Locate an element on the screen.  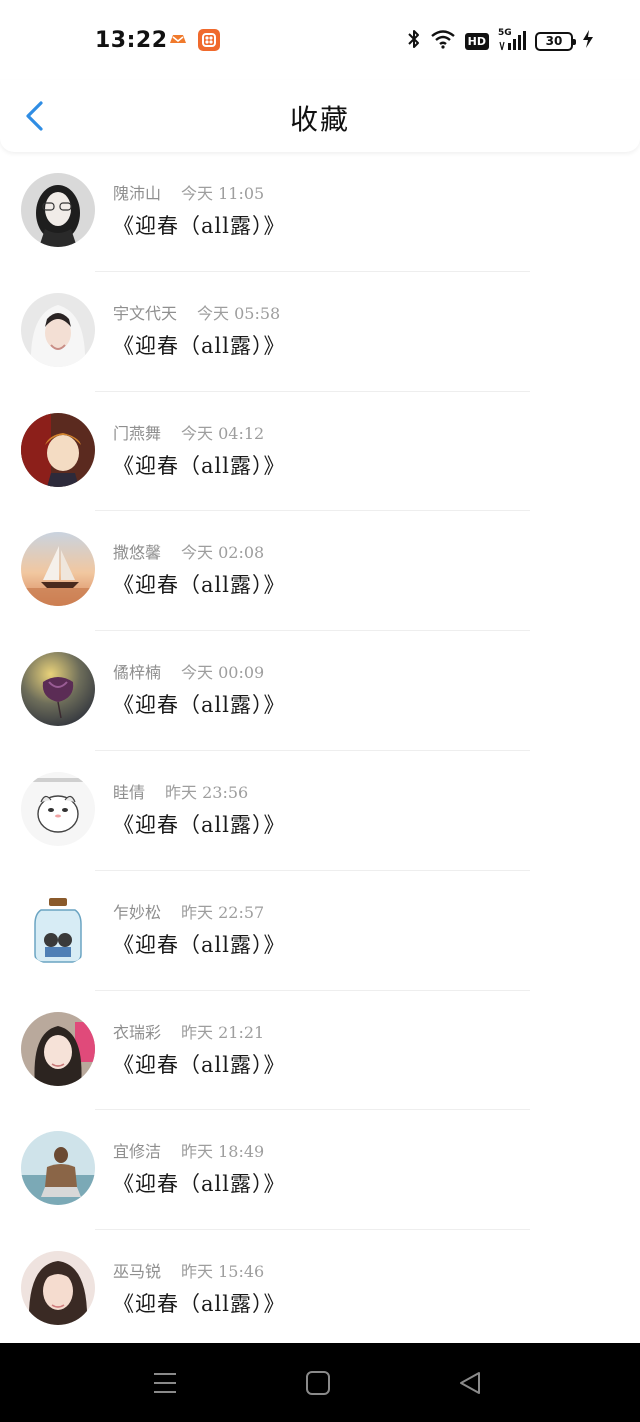
list-item: 乍妙松 昨天 22:57 《迎春（all露）》 is located at coordinates (320, 931).